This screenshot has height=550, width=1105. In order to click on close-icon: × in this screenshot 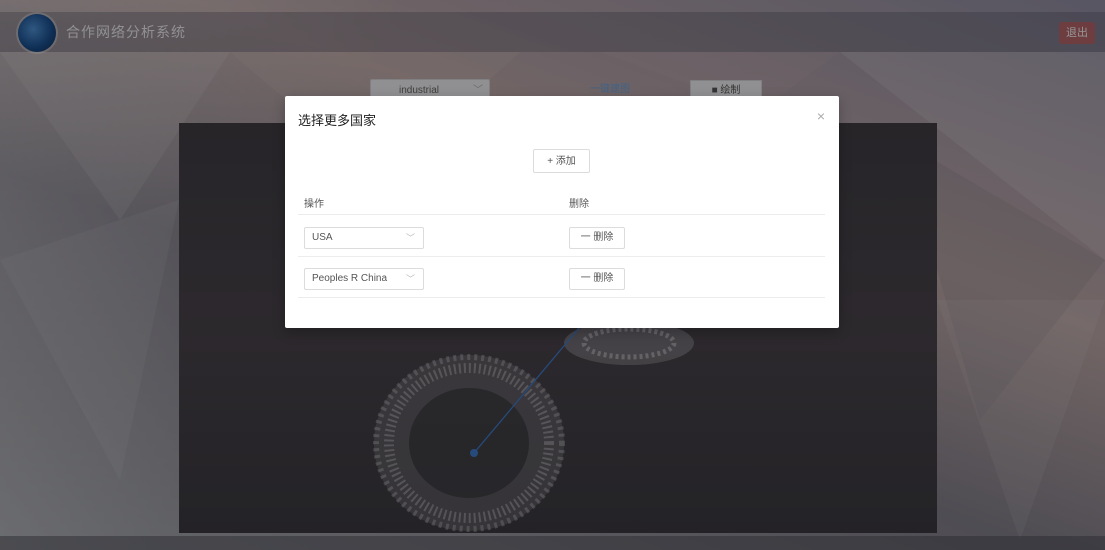, I will do `click(821, 116)`.